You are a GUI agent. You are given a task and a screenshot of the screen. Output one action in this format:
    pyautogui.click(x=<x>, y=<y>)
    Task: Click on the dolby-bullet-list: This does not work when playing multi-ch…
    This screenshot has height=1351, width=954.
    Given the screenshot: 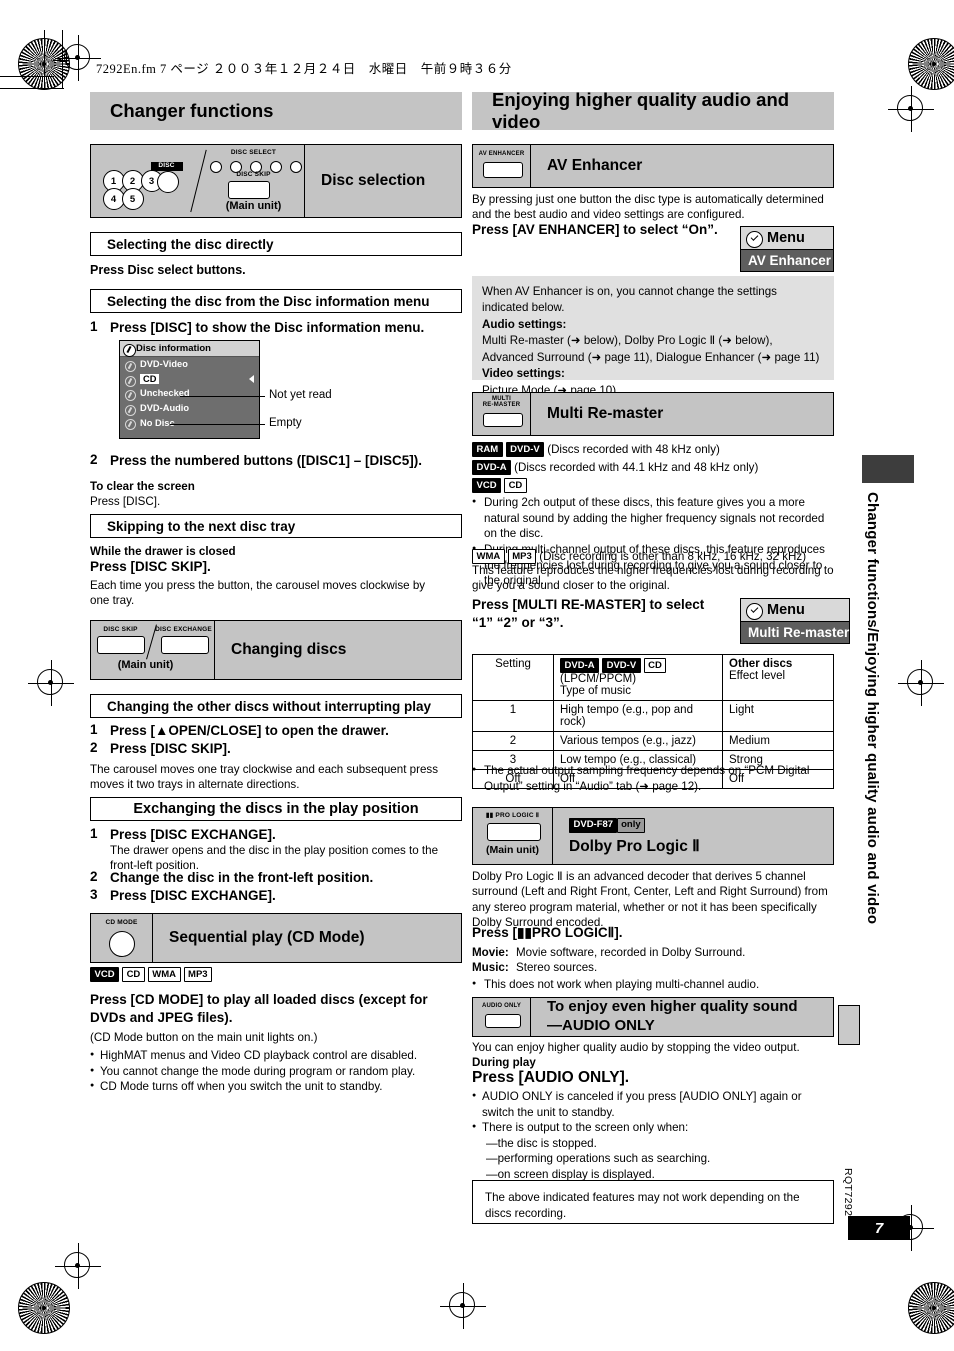 What is the action you would take?
    pyautogui.click(x=653, y=985)
    